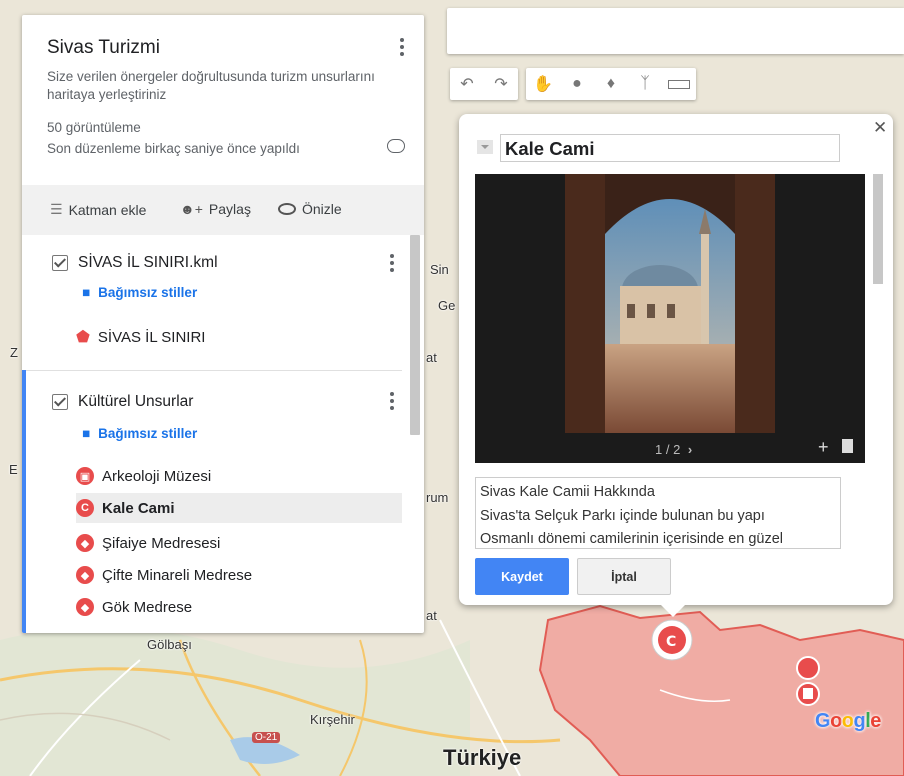 The image size is (904, 776). Describe the element at coordinates (103, 48) in the screenshot. I see `map-title: Sivas Turizmi` at that location.